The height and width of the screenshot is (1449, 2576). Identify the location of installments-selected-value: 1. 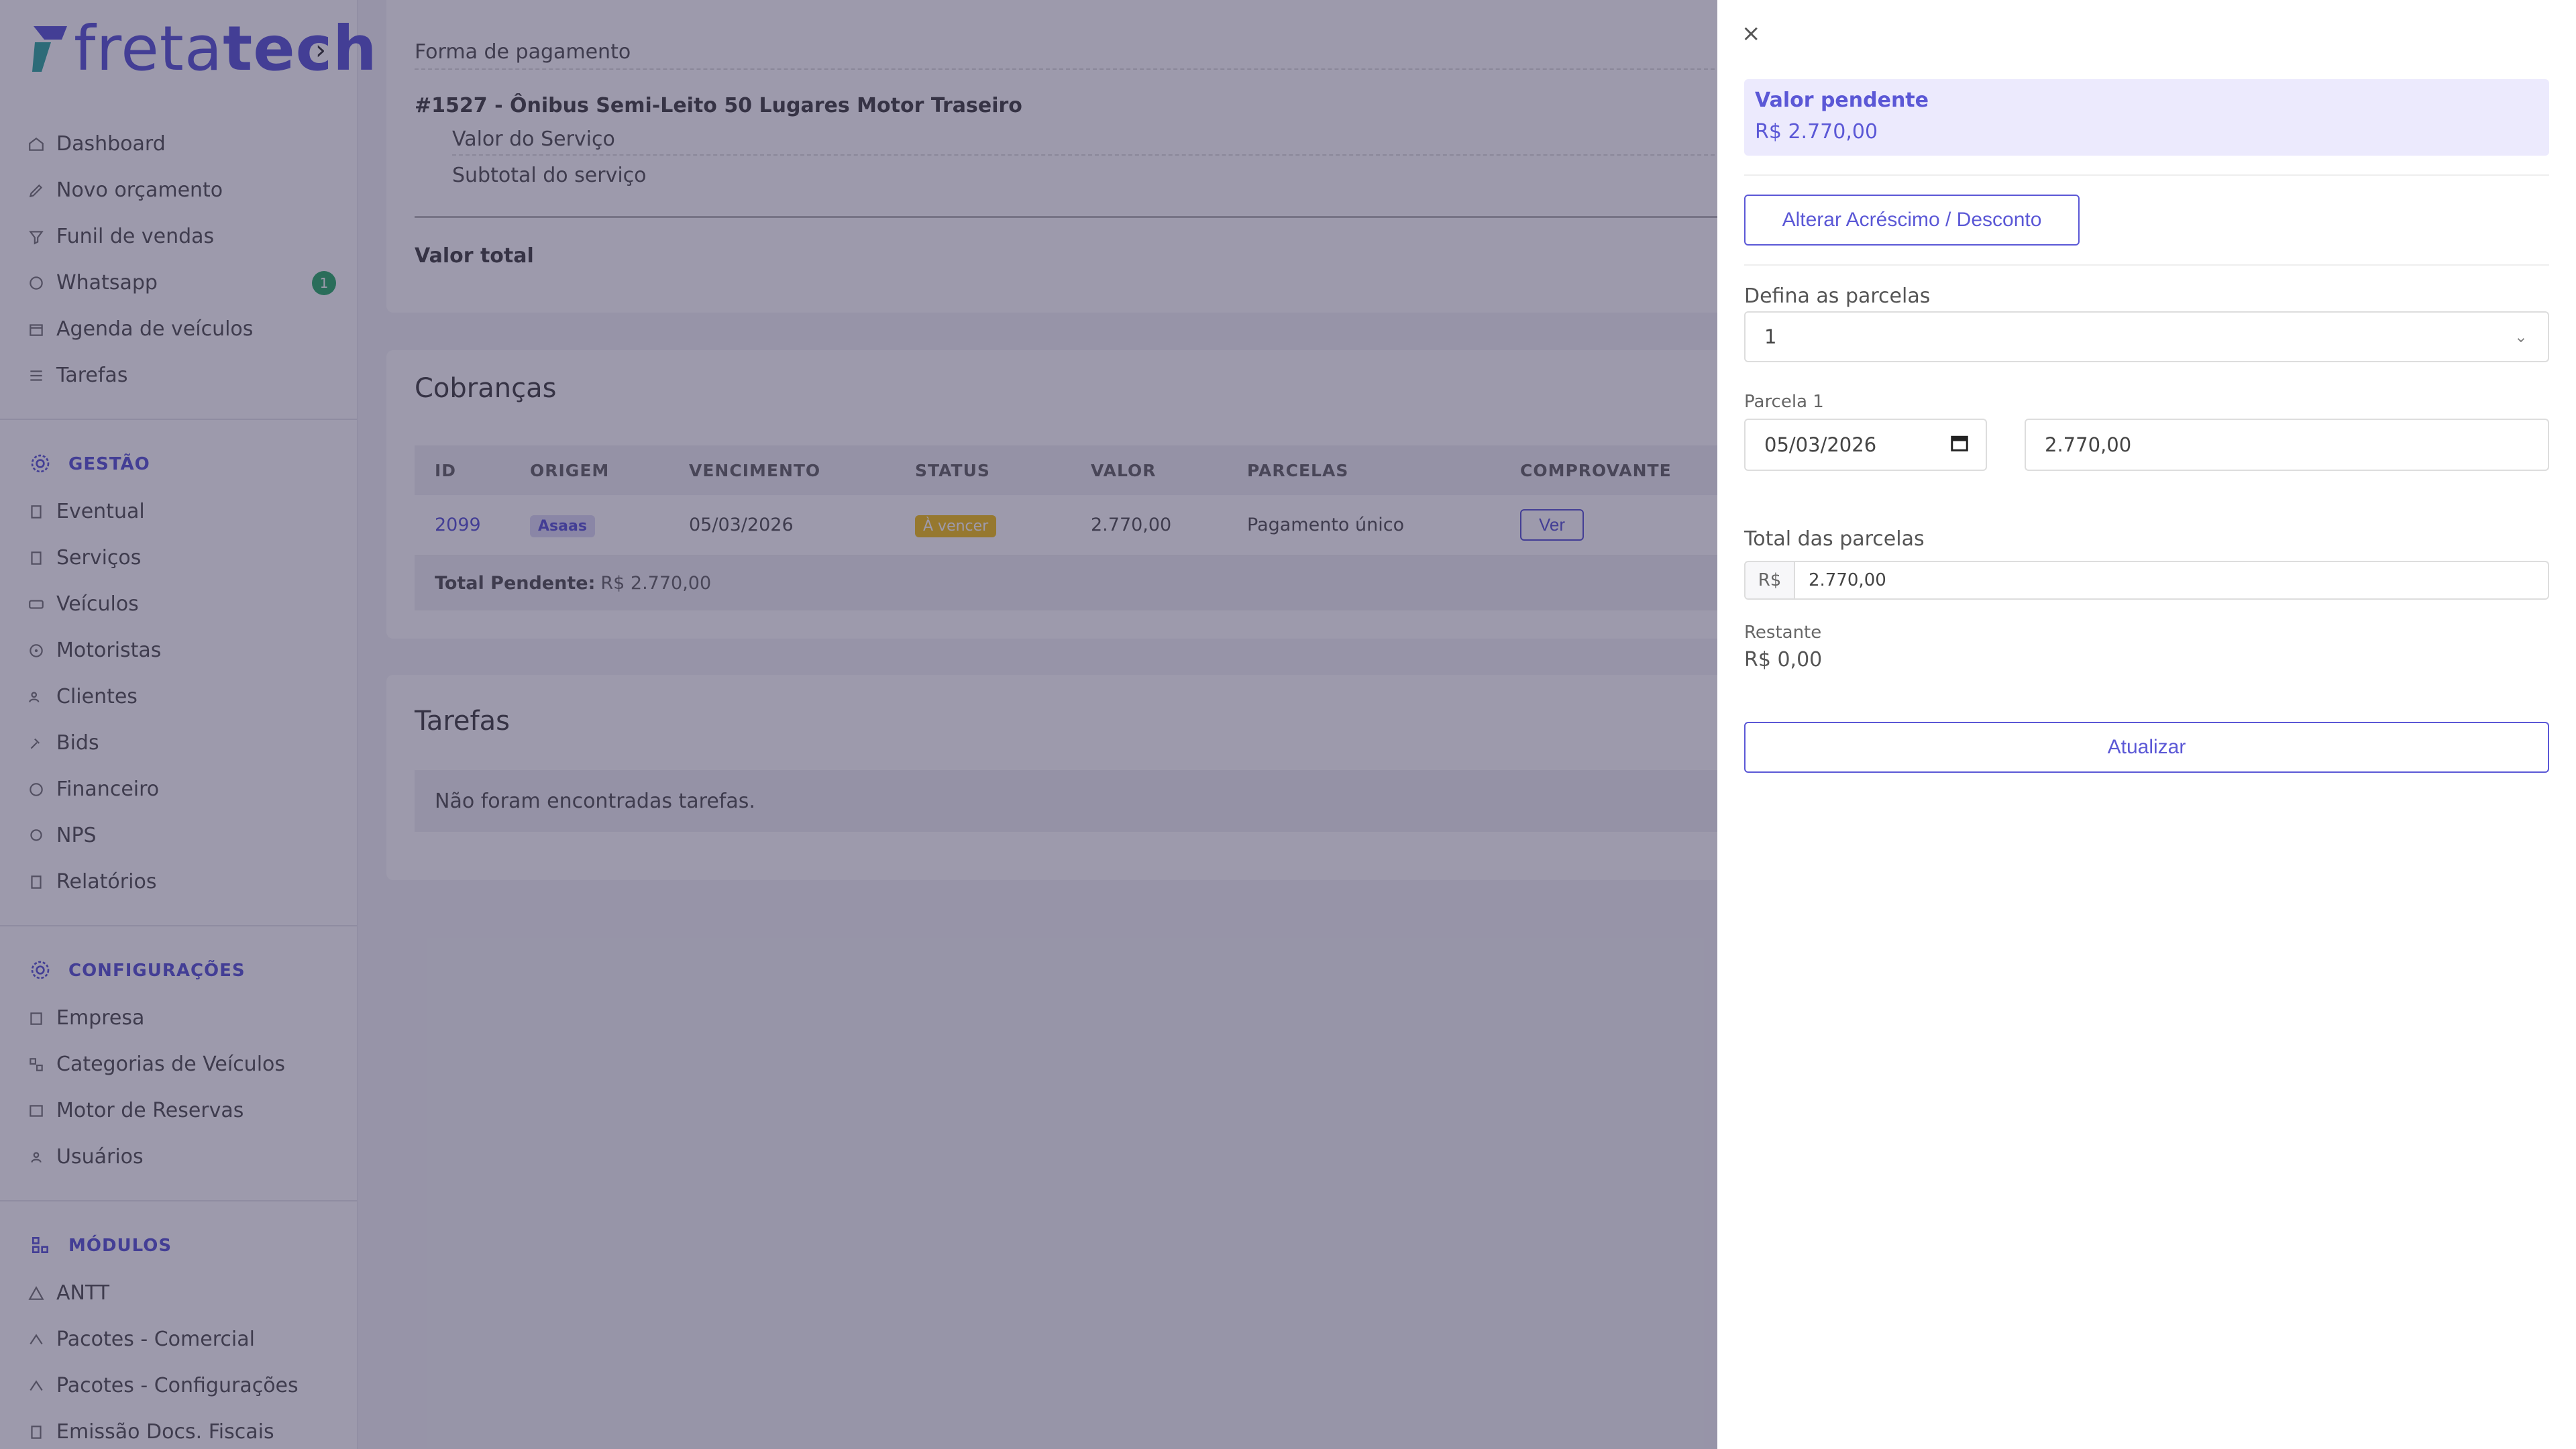
(1770, 336).